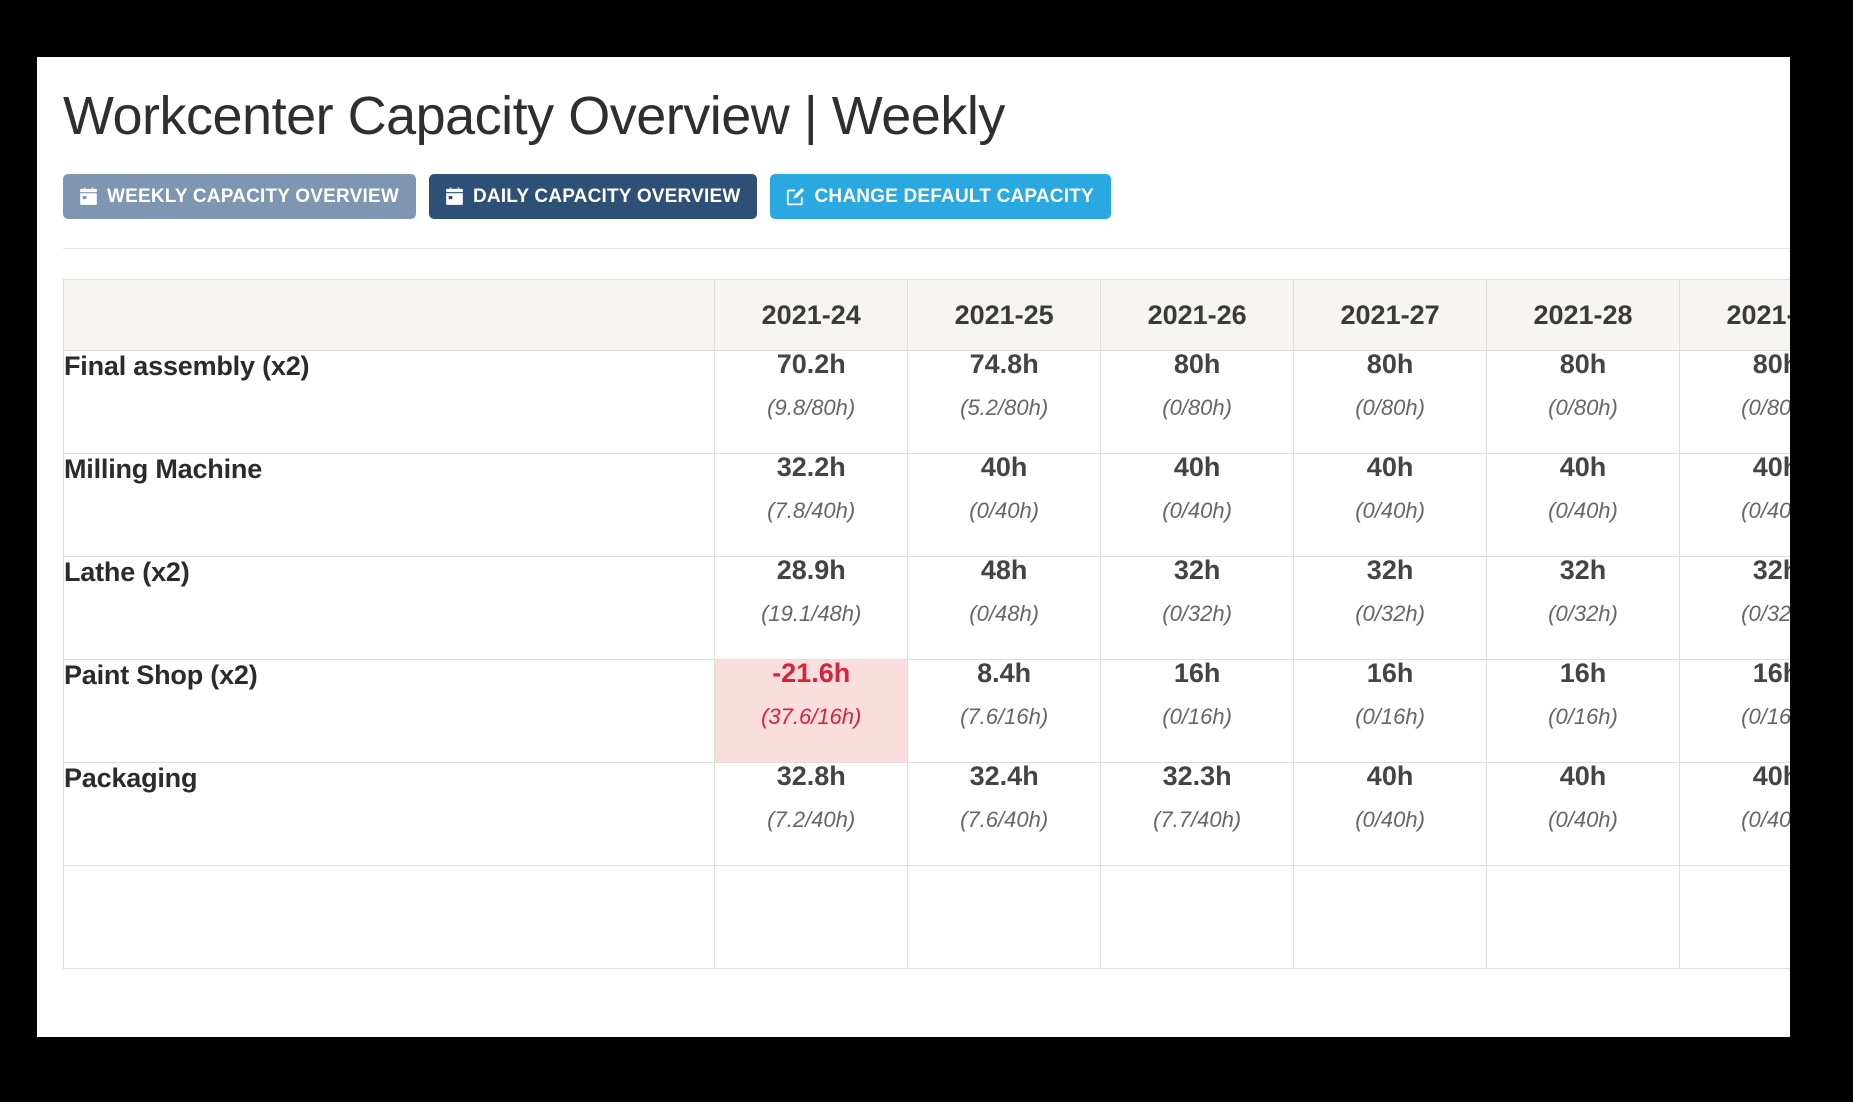  I want to click on capacity-usage: (7.7/40h), so click(1197, 820).